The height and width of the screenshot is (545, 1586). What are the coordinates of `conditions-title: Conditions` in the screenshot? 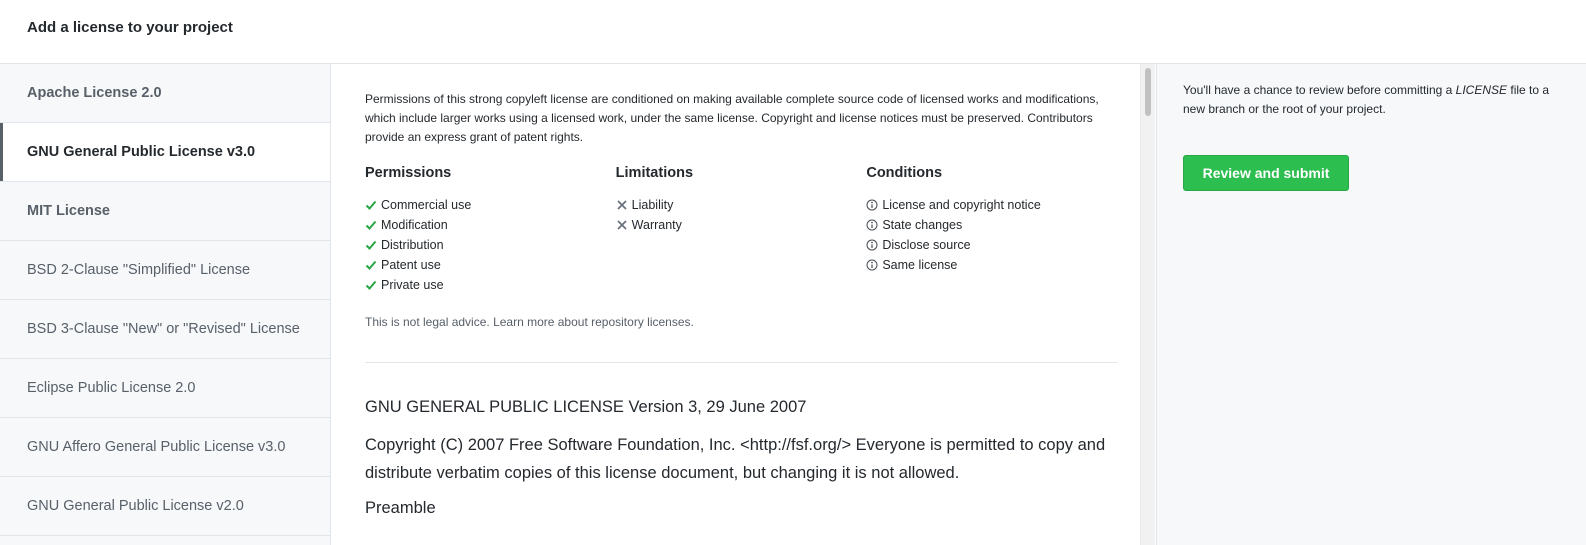 It's located at (904, 173).